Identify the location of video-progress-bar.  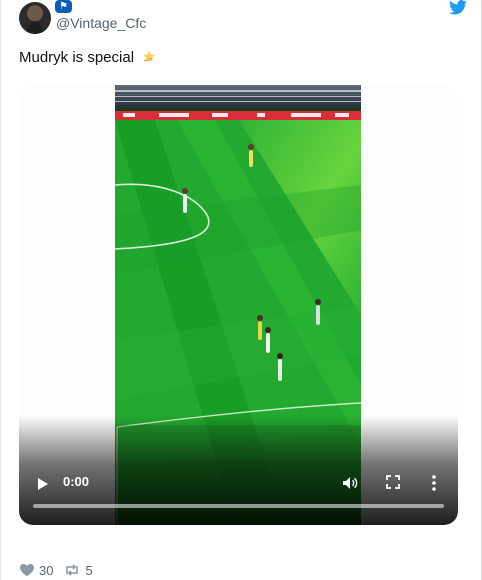
(238, 506).